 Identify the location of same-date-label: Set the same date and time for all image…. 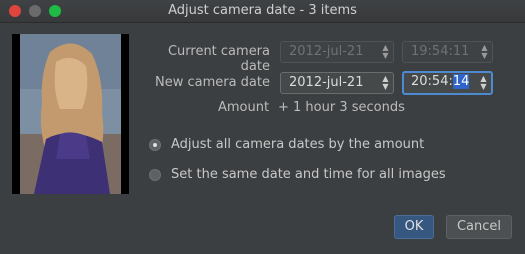
(308, 174).